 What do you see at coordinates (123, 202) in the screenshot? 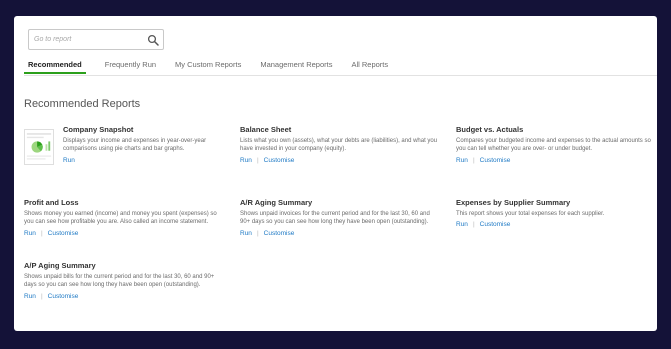
I see `report-title: Profit and Loss` at bounding box center [123, 202].